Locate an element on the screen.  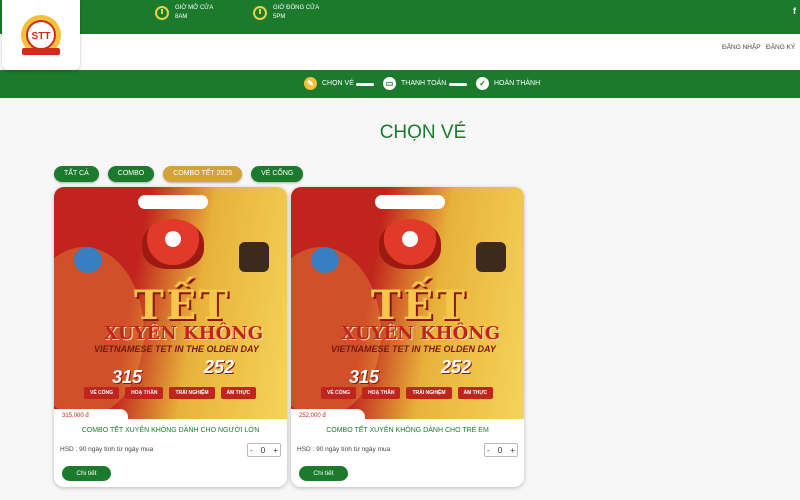
top-info-bar is located at coordinates (400, 17).